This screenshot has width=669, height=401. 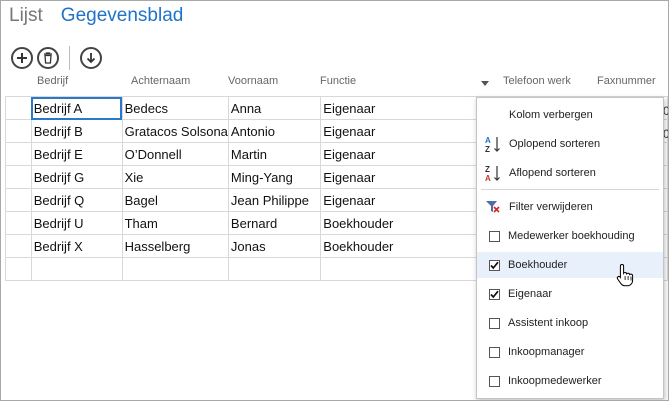 I want to click on filter-option-label: Medewerker boekhouding, so click(x=571, y=236).